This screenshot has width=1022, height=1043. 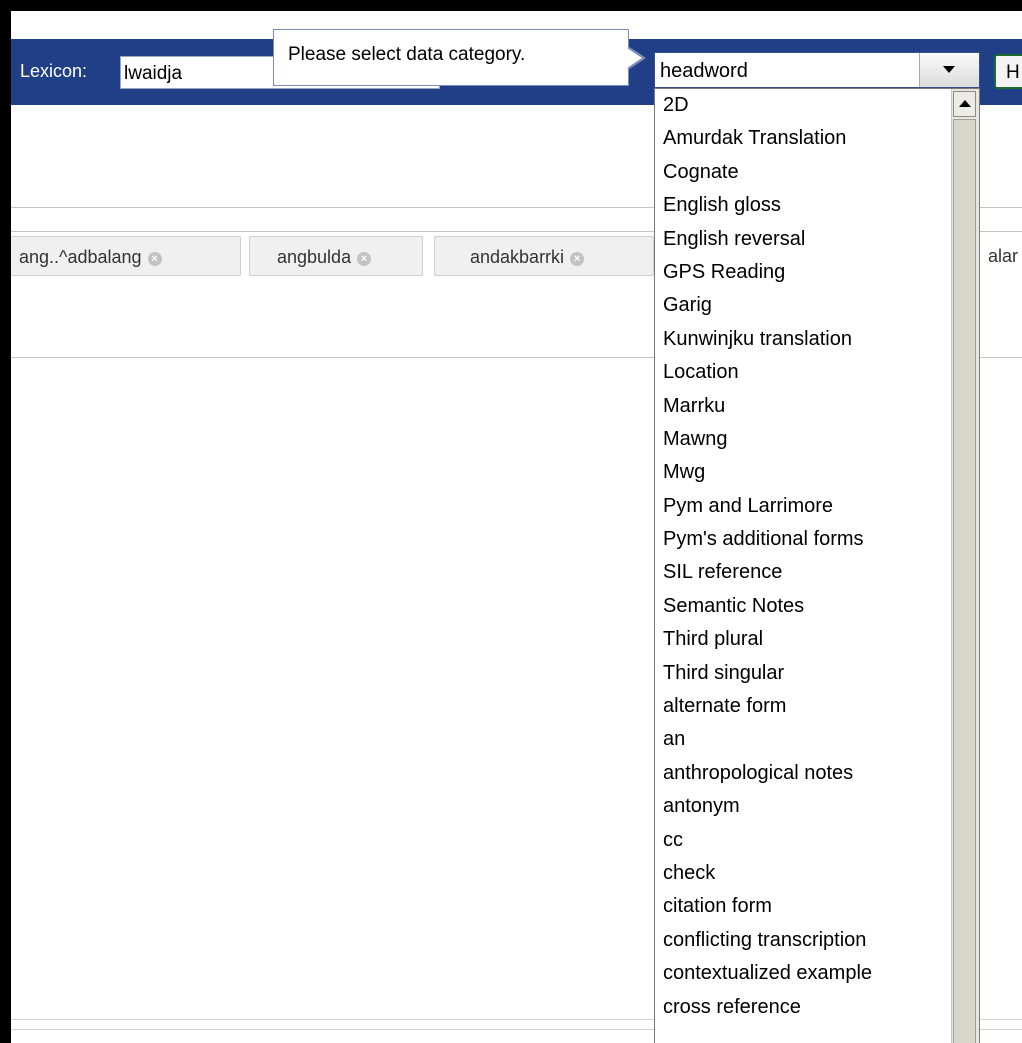 I want to click on tab-label: ang..^adbalang, so click(x=80, y=257).